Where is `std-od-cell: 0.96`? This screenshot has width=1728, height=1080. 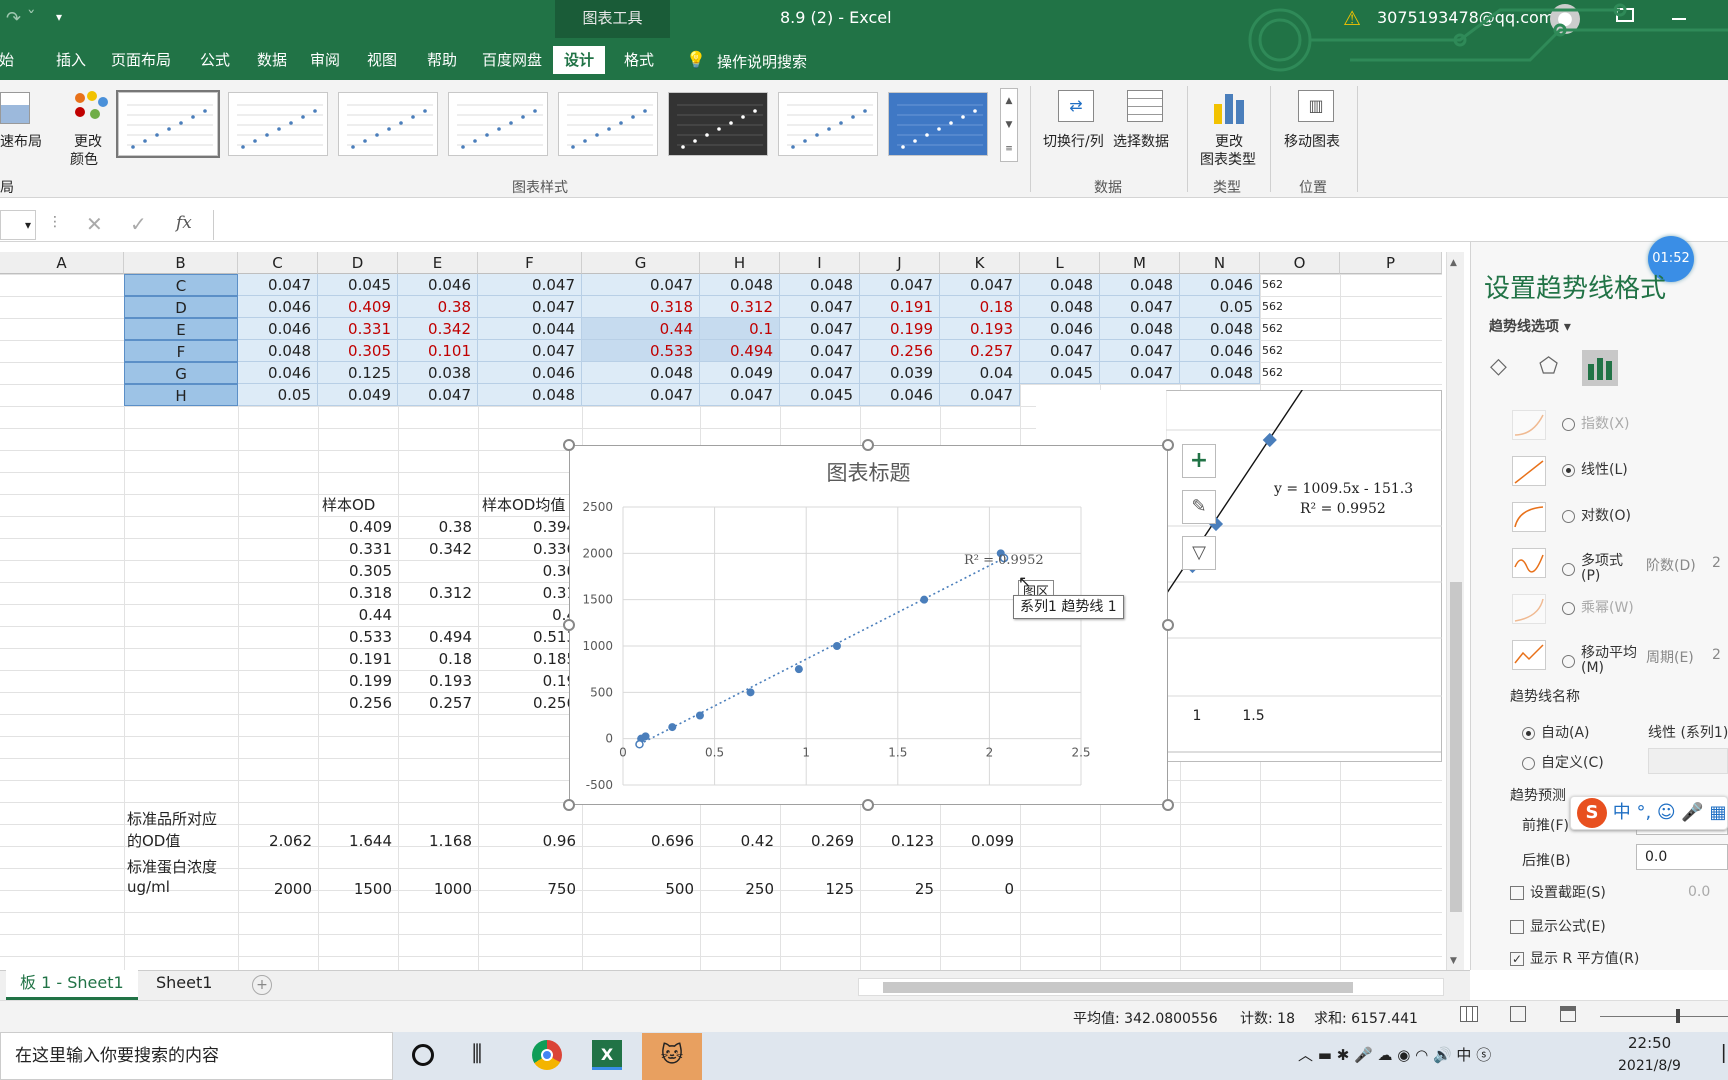
std-od-cell: 0.96 is located at coordinates (530, 841).